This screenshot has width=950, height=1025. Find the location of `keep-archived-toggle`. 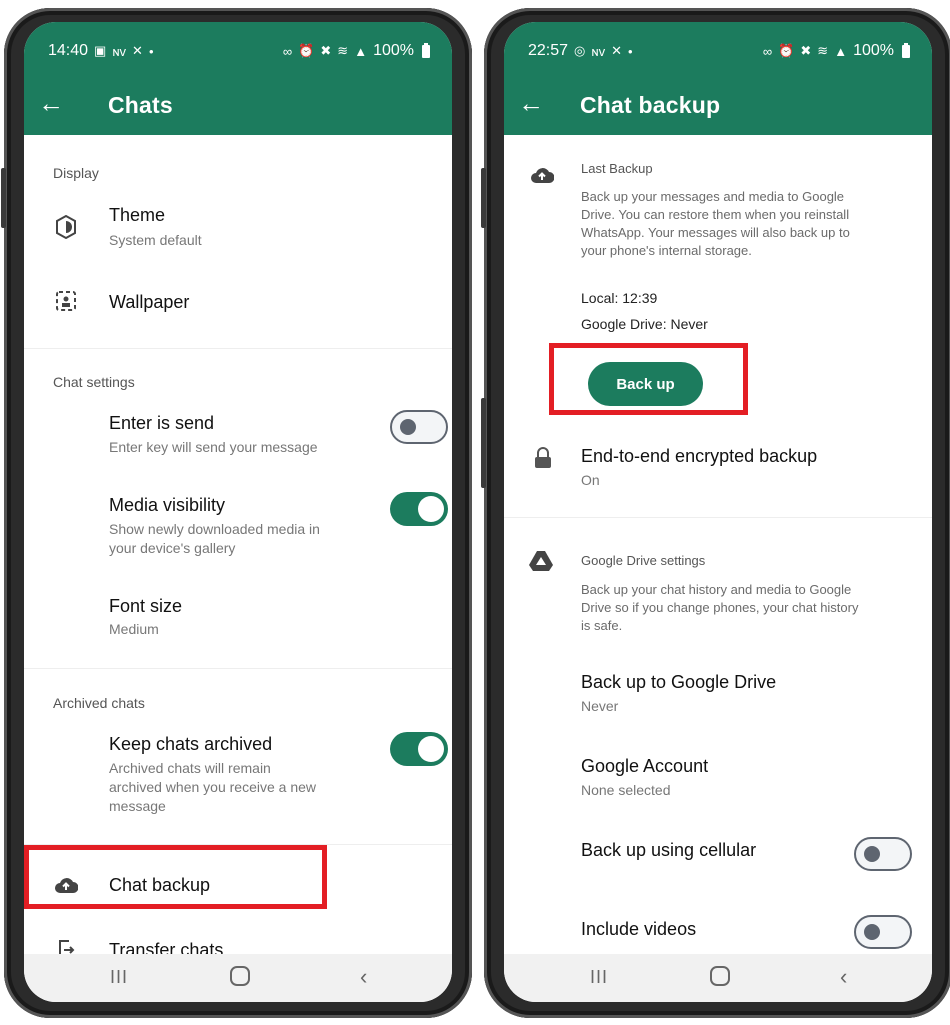

keep-archived-toggle is located at coordinates (419, 749).